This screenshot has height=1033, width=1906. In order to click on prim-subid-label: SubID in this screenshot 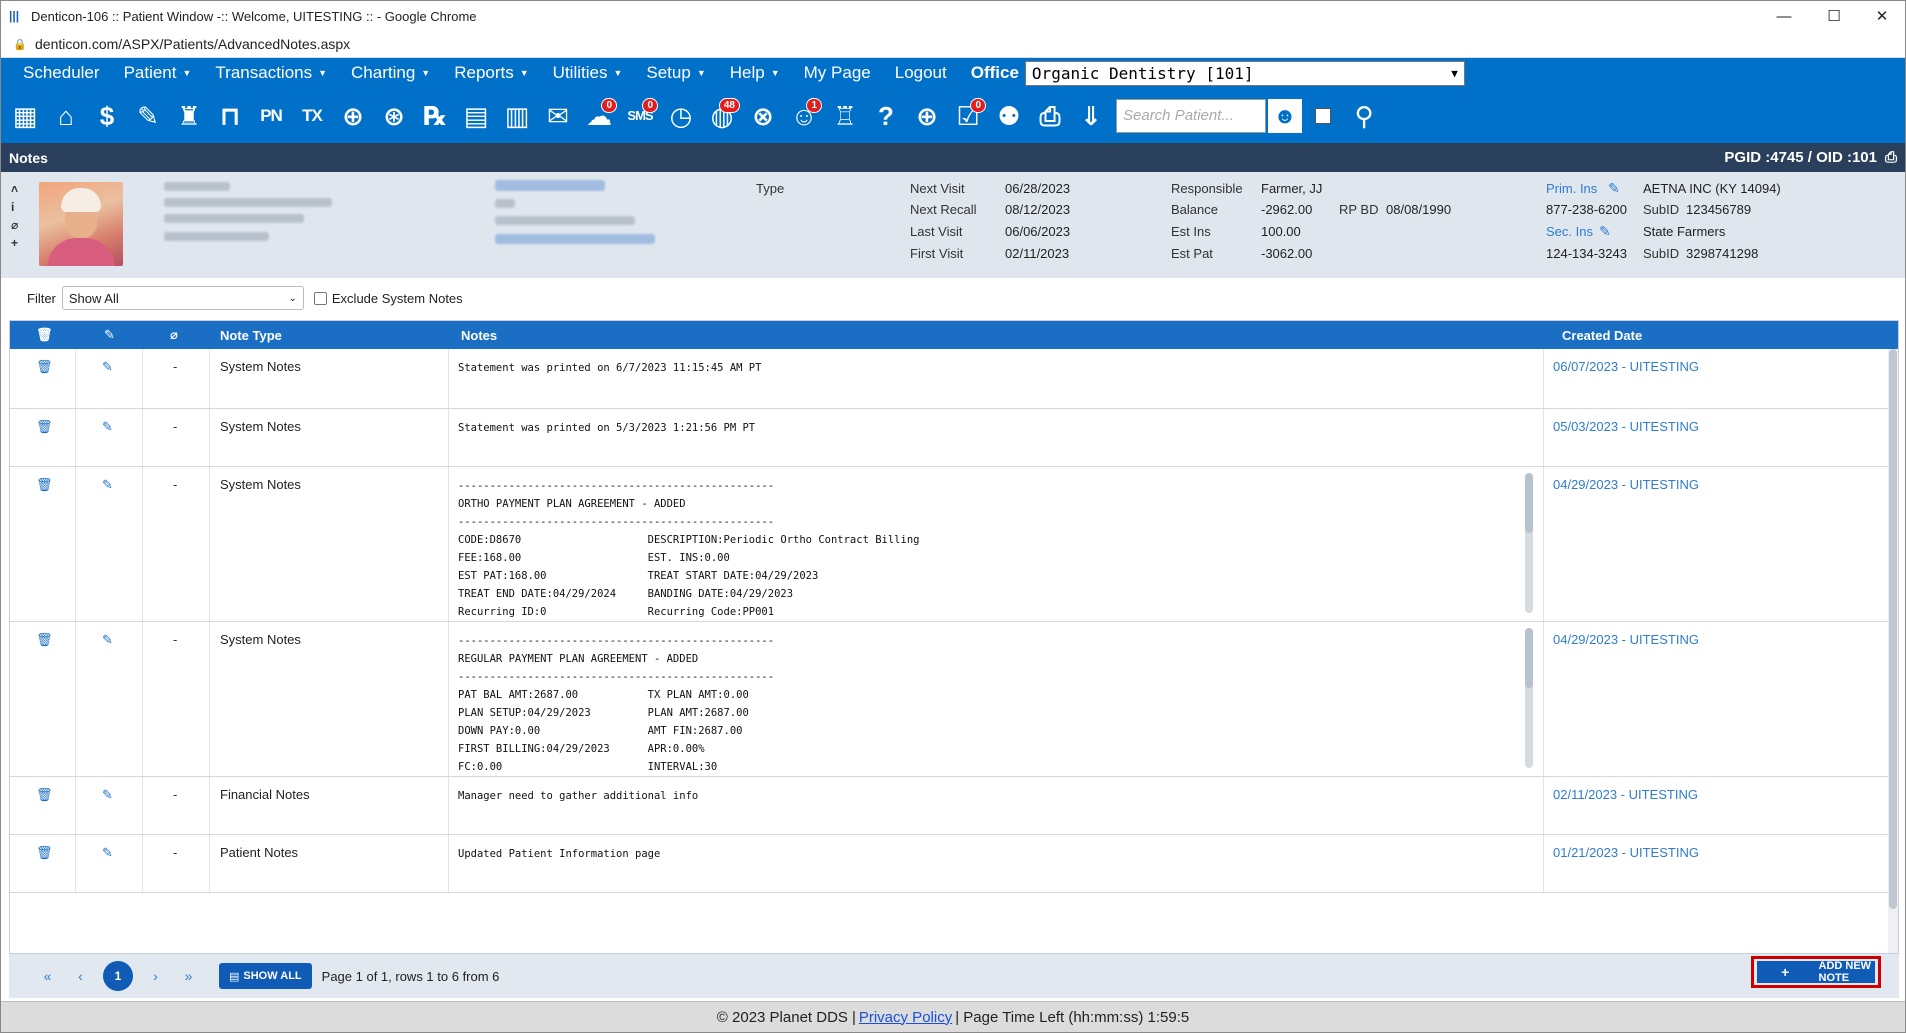, I will do `click(1661, 209)`.